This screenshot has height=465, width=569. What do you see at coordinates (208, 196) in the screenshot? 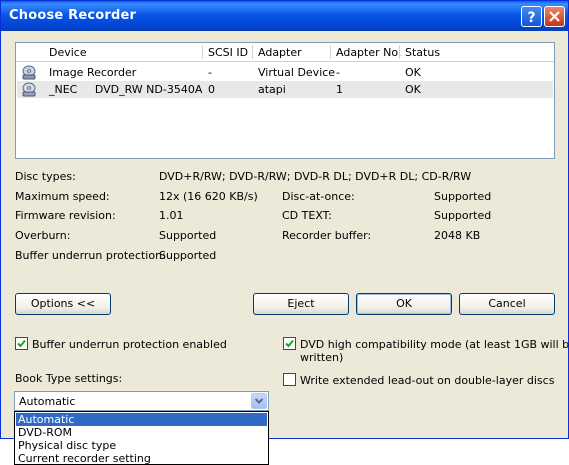
I see `max-speed-value: 12x (16 620 KB/s)` at bounding box center [208, 196].